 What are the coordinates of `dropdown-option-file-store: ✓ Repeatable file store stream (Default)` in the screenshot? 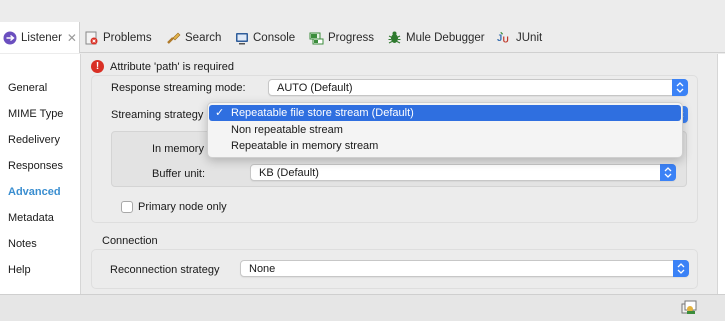 It's located at (445, 113).